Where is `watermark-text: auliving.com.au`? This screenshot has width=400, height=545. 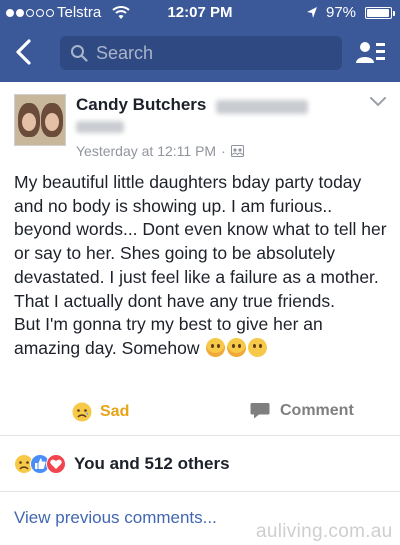
watermark-text: auliving.com.au is located at coordinates (324, 531).